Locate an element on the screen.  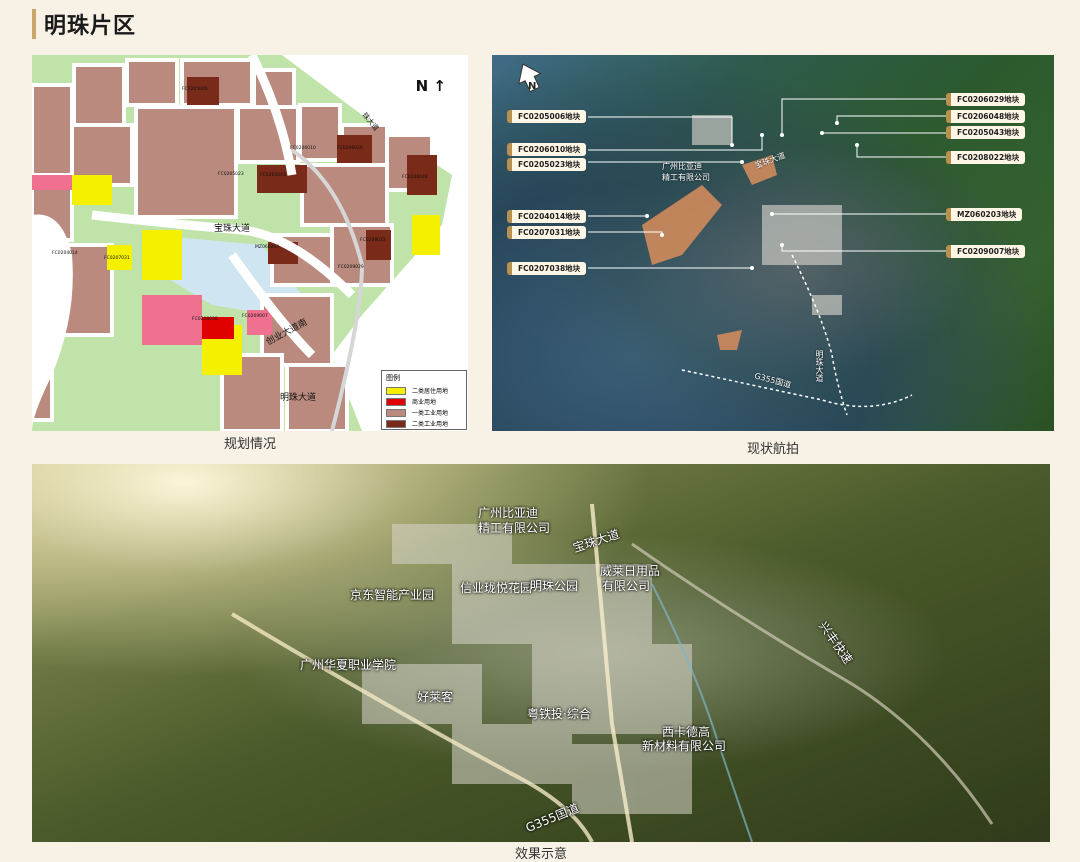
road-label-baozhu: 宝珠大道 is located at coordinates (232, 228).